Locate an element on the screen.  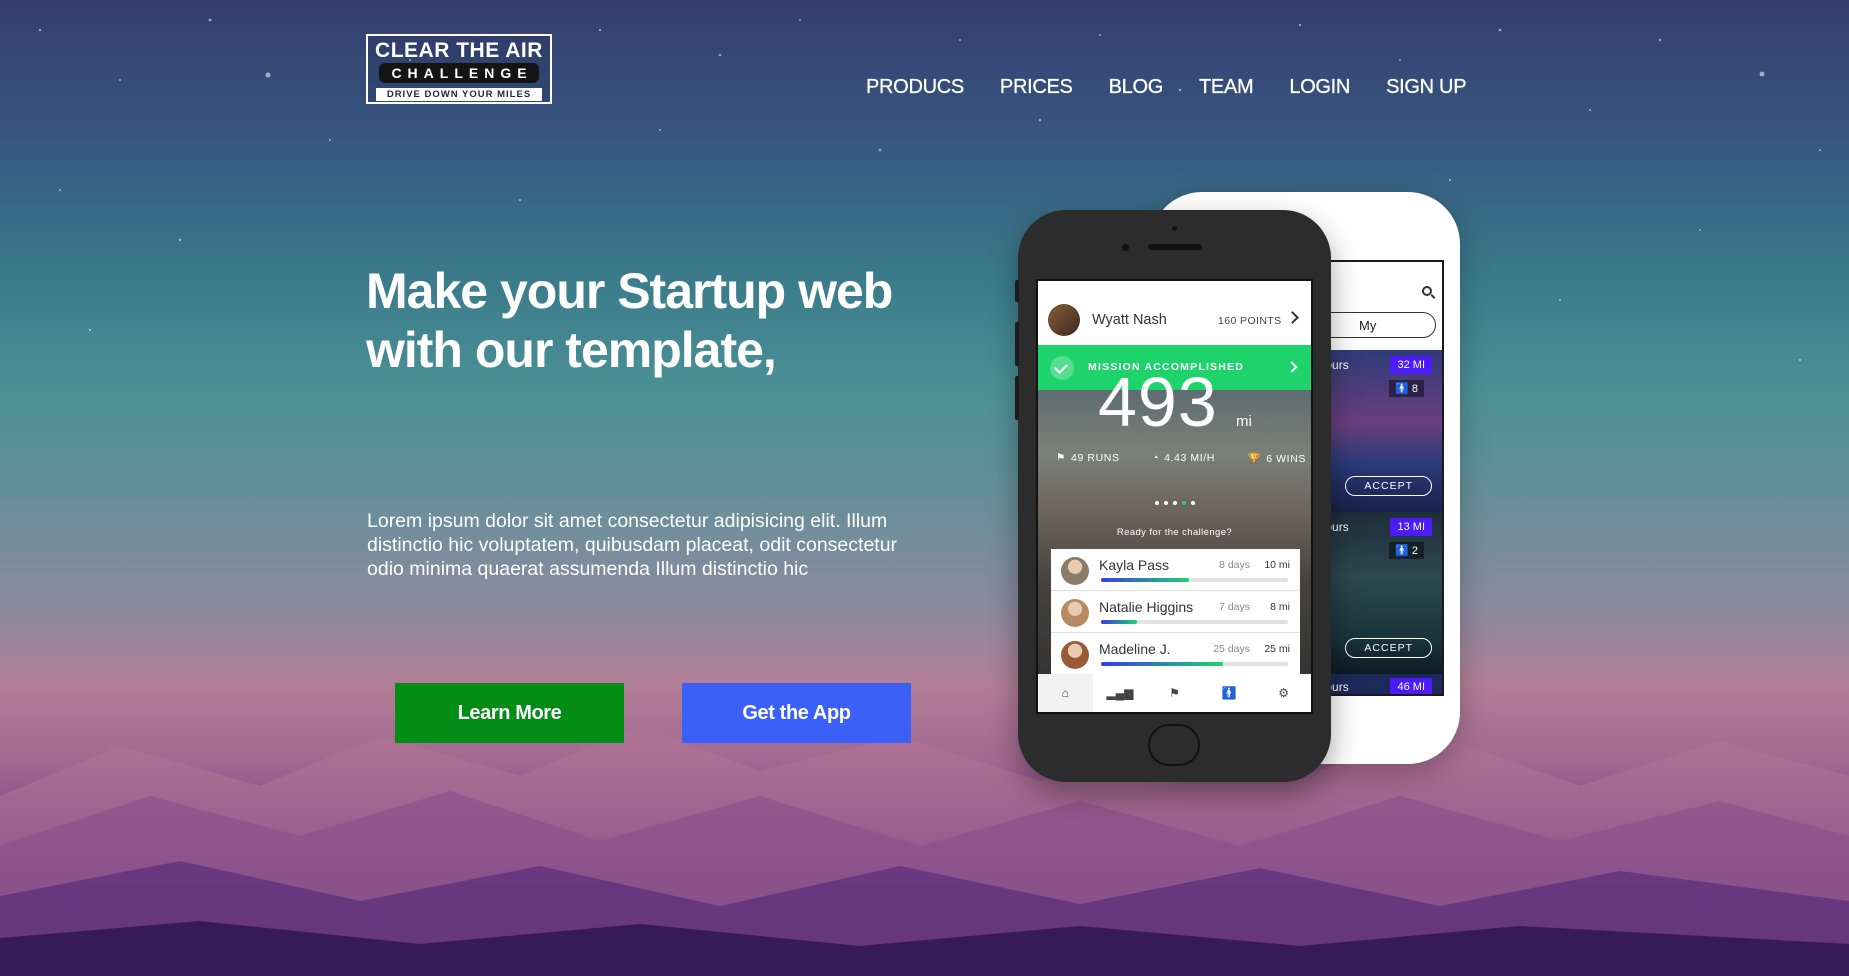
gear-icon: ⚙ is located at coordinates (1284, 693).